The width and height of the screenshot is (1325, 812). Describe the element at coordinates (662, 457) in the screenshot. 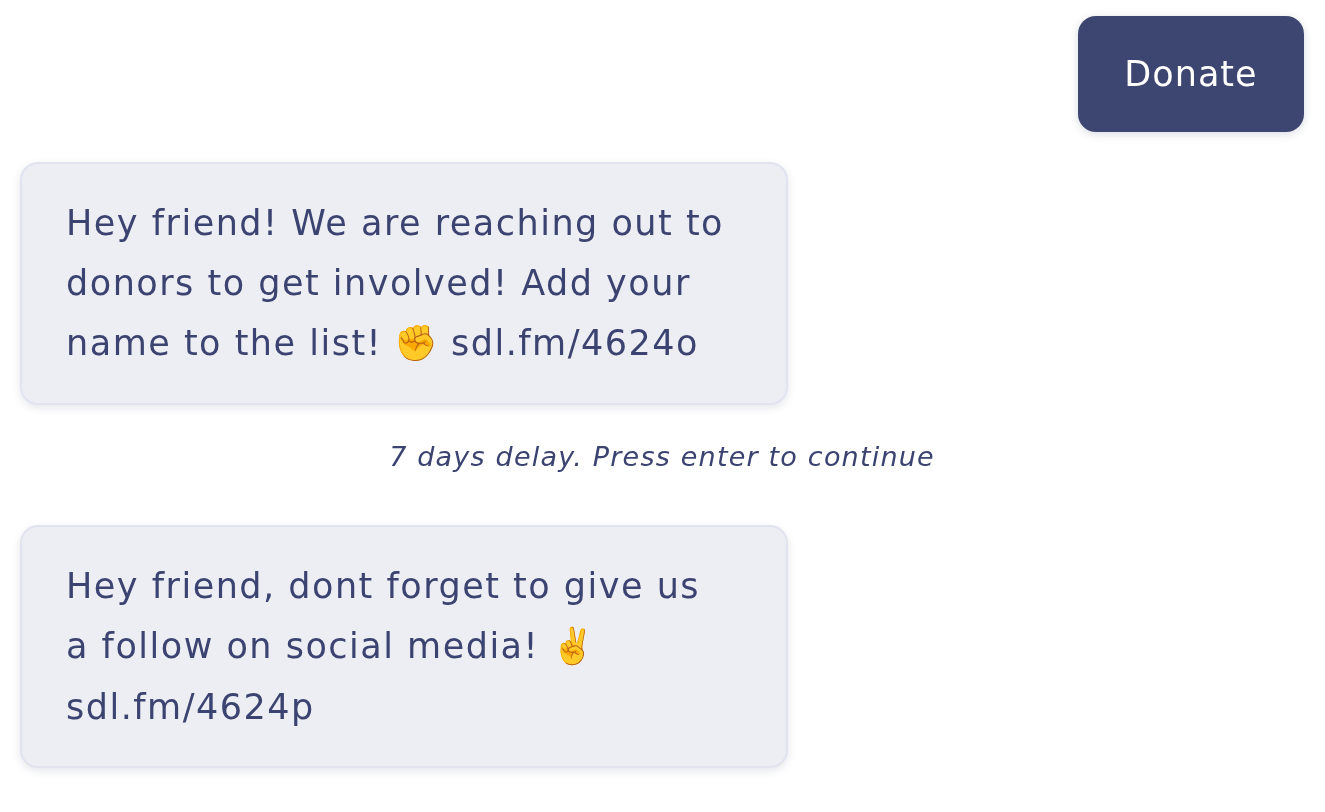

I see `delay-note: 7 days delay. Press enter to continue` at that location.